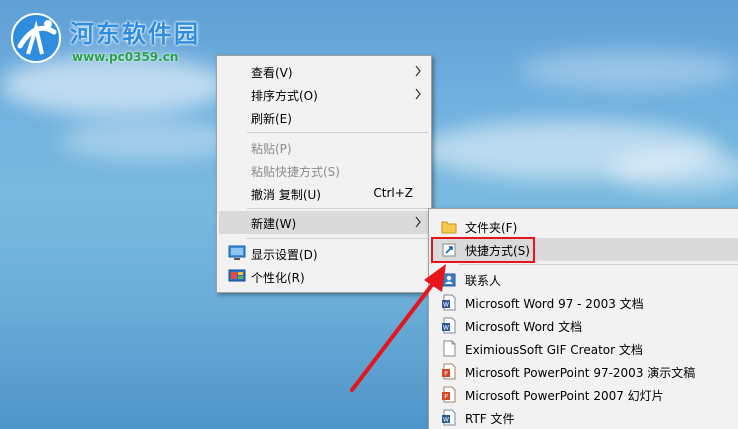 The width and height of the screenshot is (738, 429). I want to click on contact-icon, so click(449, 280).